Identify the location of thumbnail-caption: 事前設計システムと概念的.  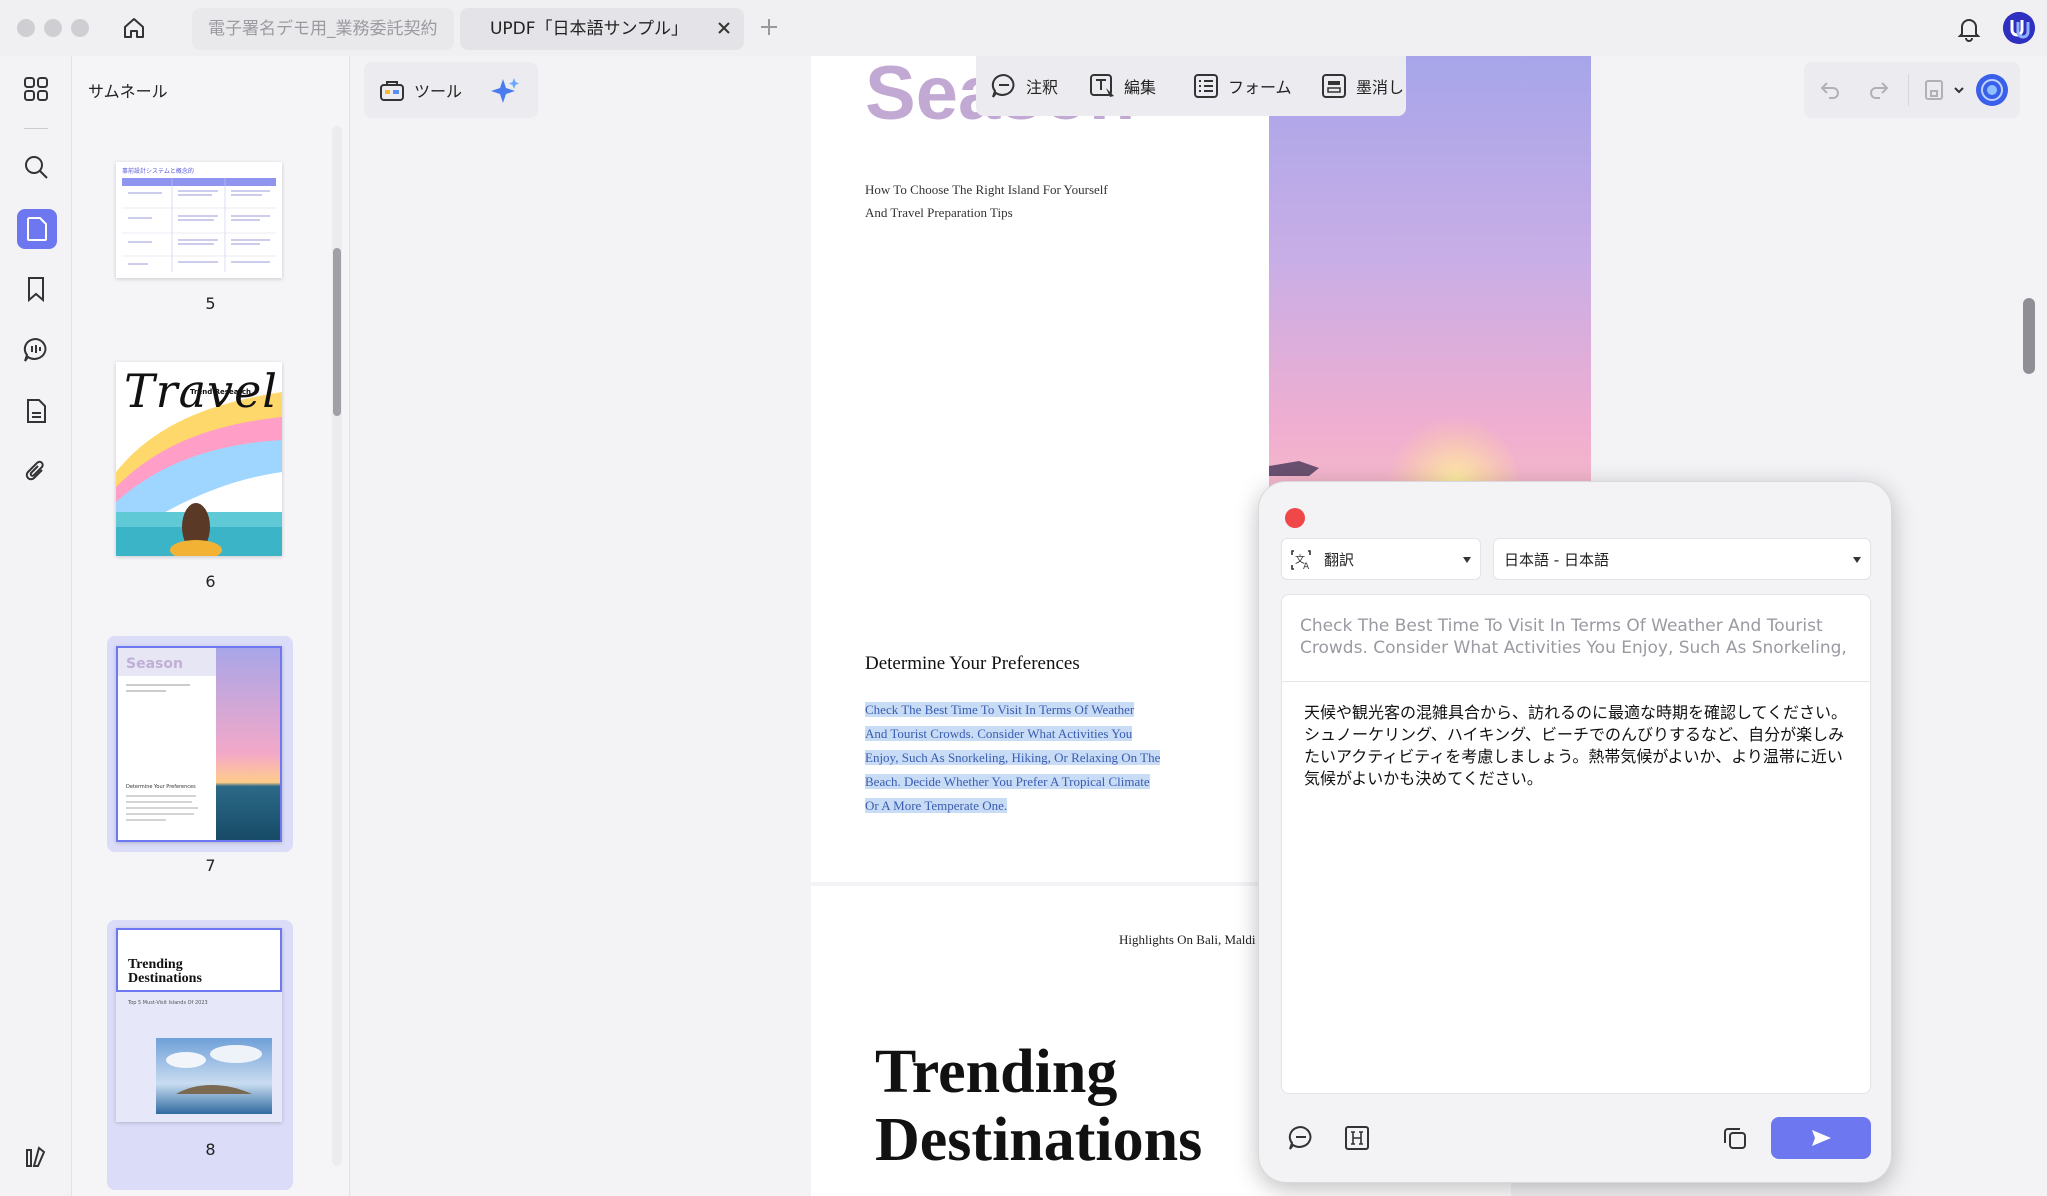
(158, 171).